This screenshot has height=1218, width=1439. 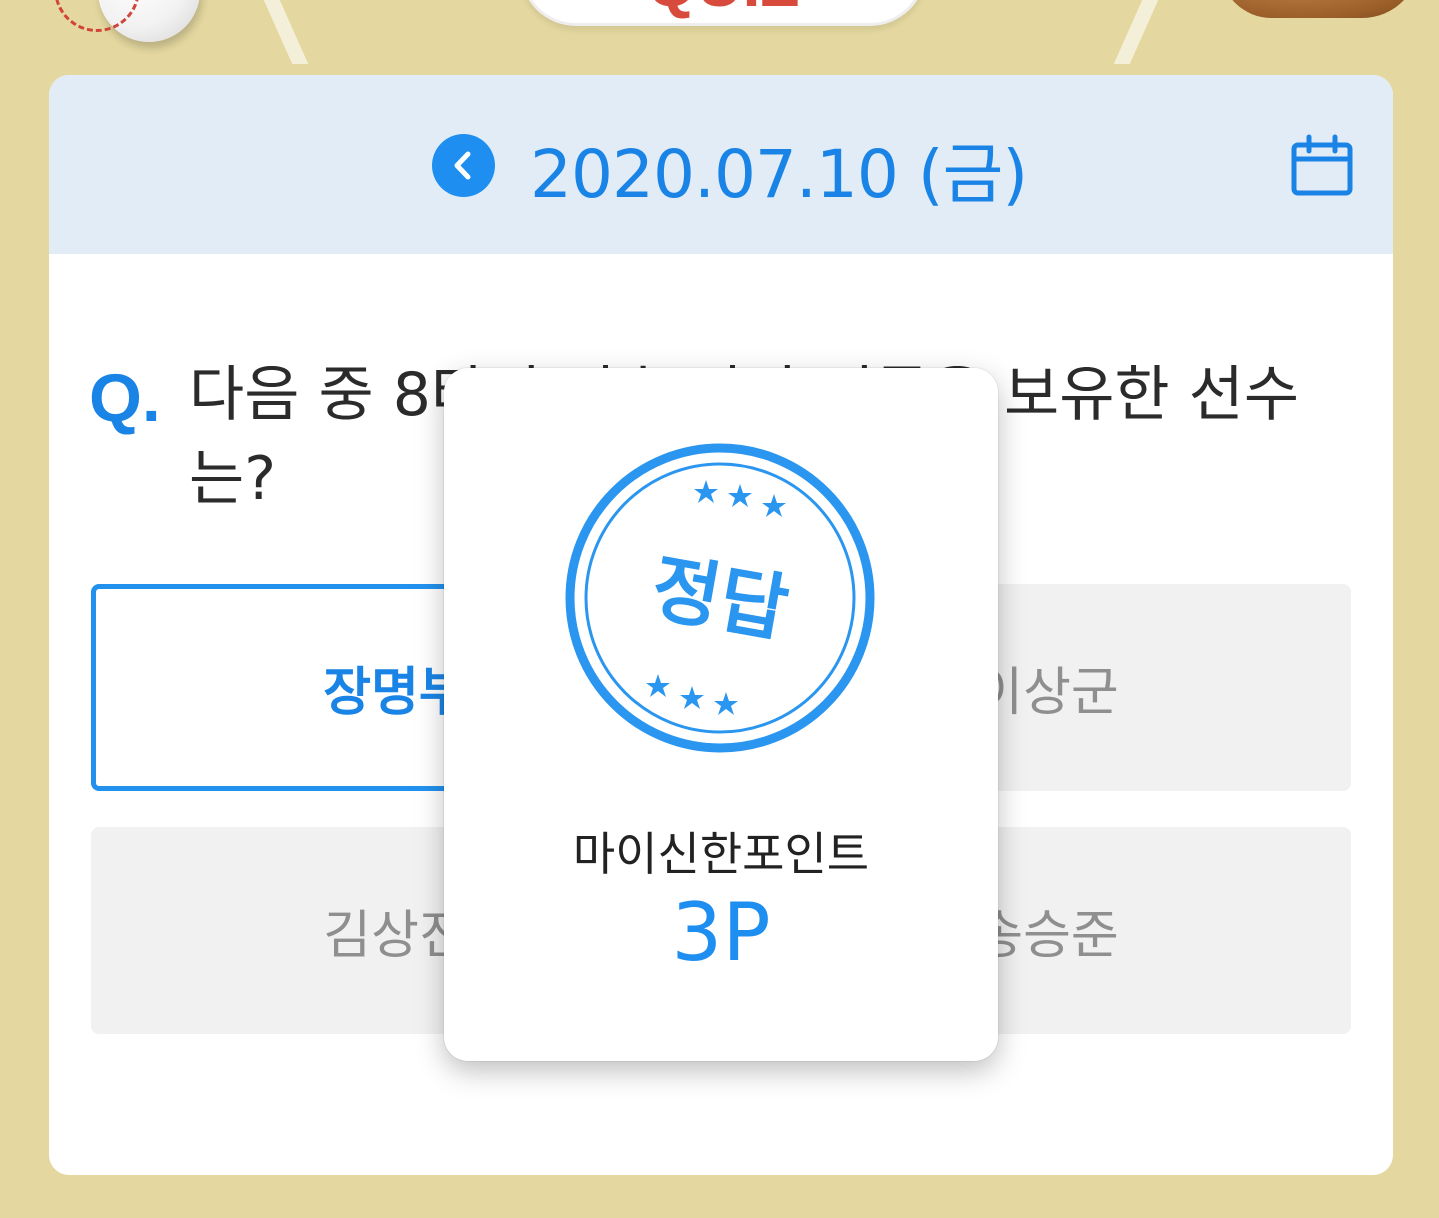 I want to click on field-line-right, so click(x=1136, y=32).